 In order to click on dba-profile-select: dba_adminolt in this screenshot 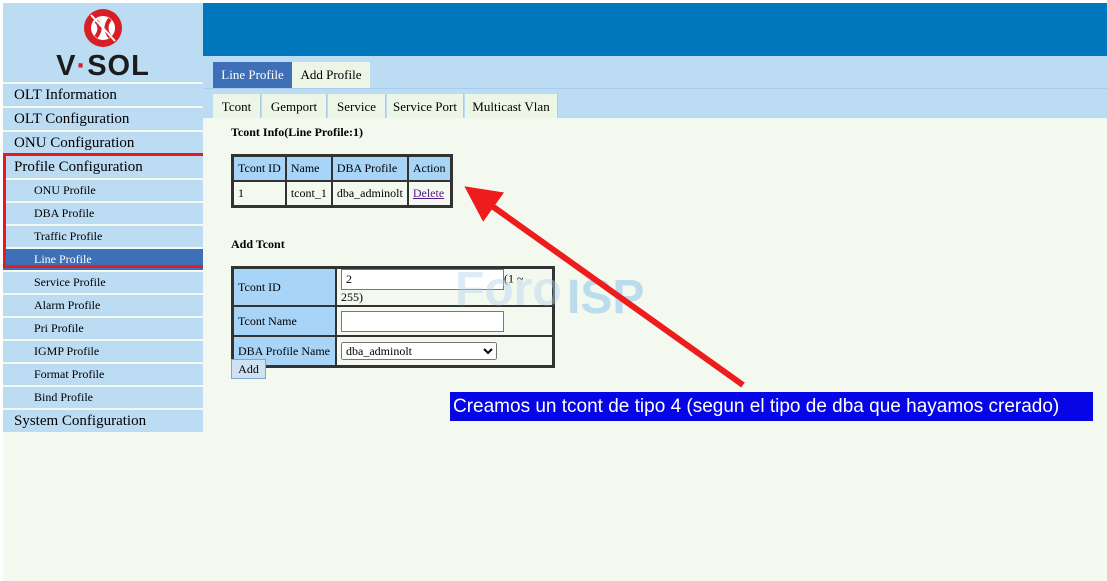, I will do `click(419, 351)`.